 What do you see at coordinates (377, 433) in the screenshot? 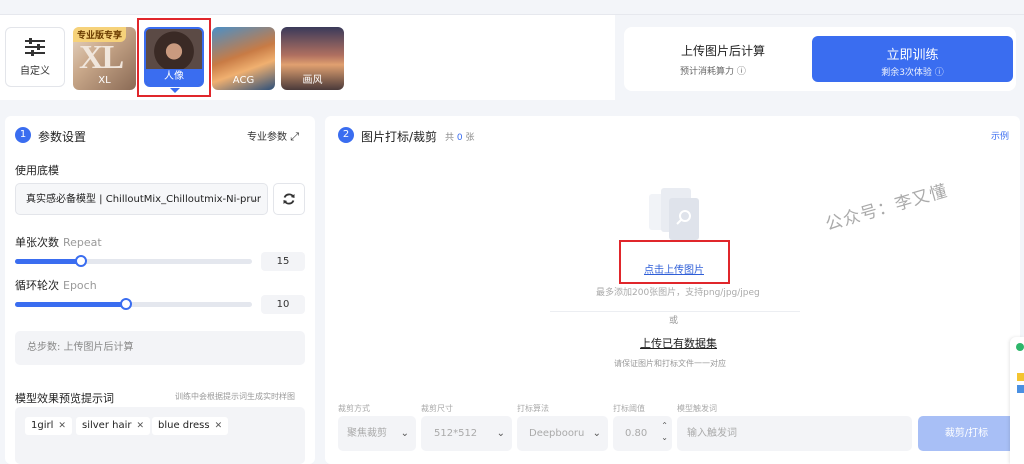
I see `crop-mode-select: 聚焦裁剪 ⌄` at bounding box center [377, 433].